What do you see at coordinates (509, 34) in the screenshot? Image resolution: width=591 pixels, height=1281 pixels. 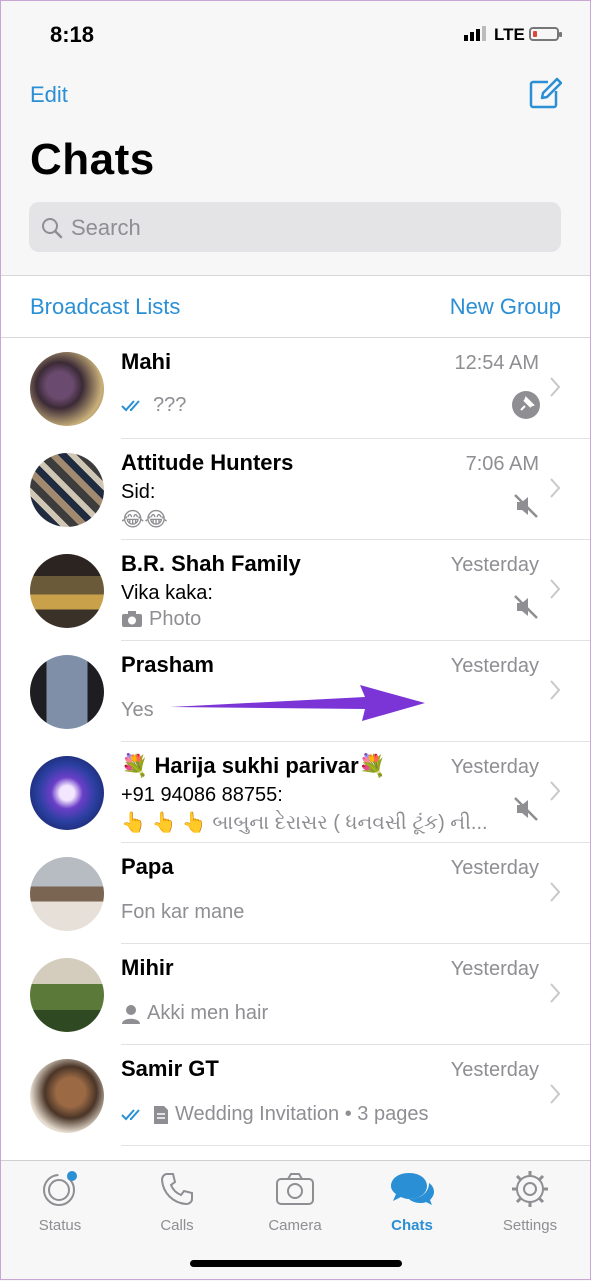 I see `network-type: LTE` at bounding box center [509, 34].